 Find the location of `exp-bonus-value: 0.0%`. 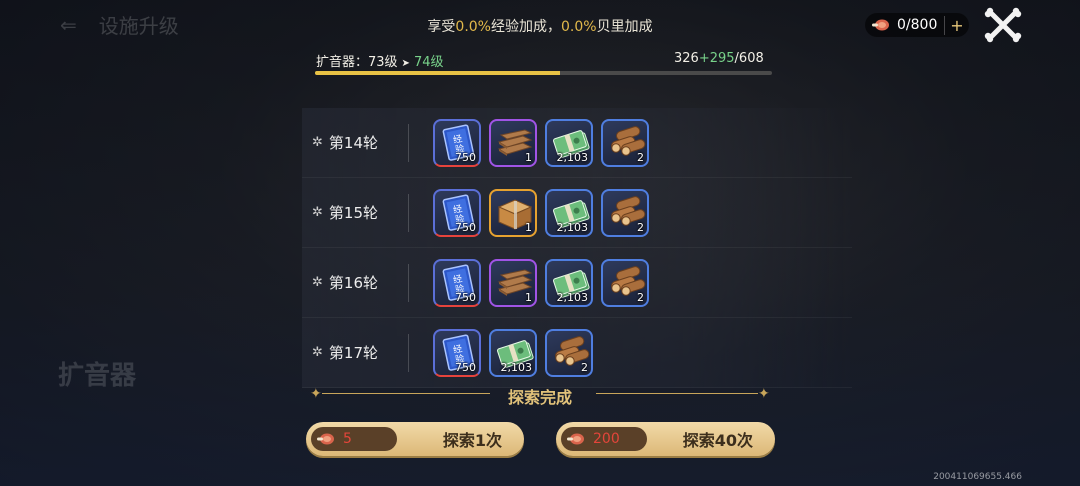

exp-bonus-value: 0.0% is located at coordinates (473, 27).